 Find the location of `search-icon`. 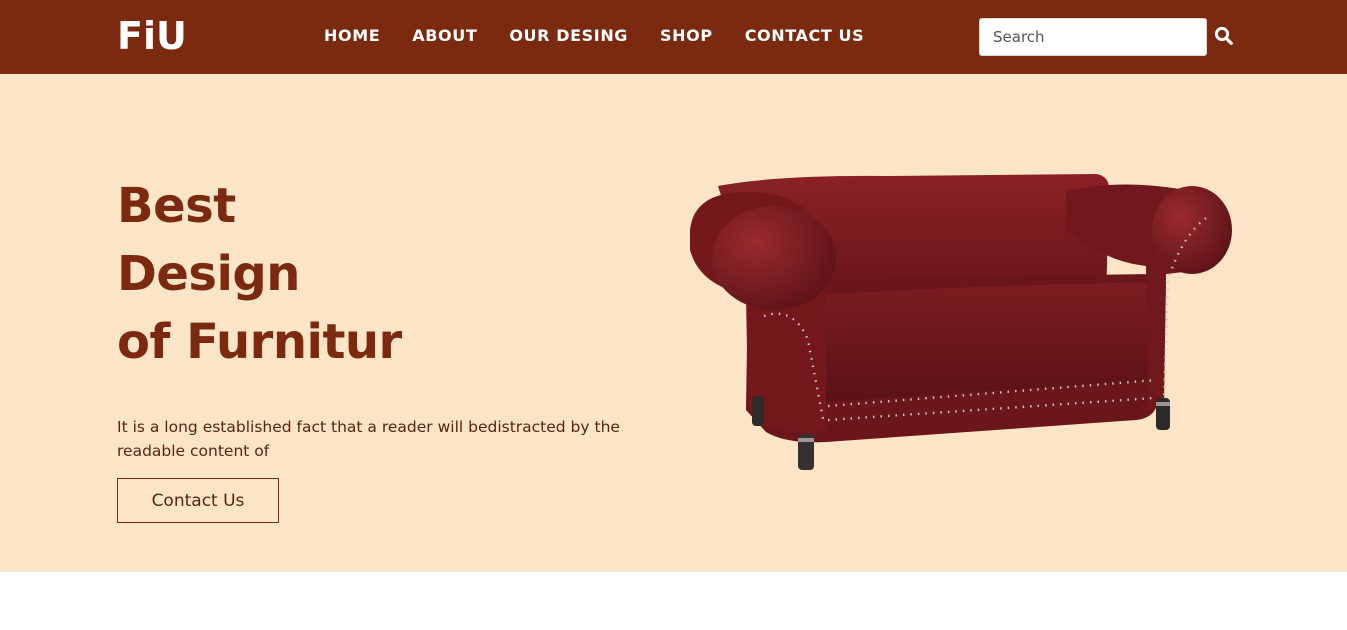

search-icon is located at coordinates (1223, 35).